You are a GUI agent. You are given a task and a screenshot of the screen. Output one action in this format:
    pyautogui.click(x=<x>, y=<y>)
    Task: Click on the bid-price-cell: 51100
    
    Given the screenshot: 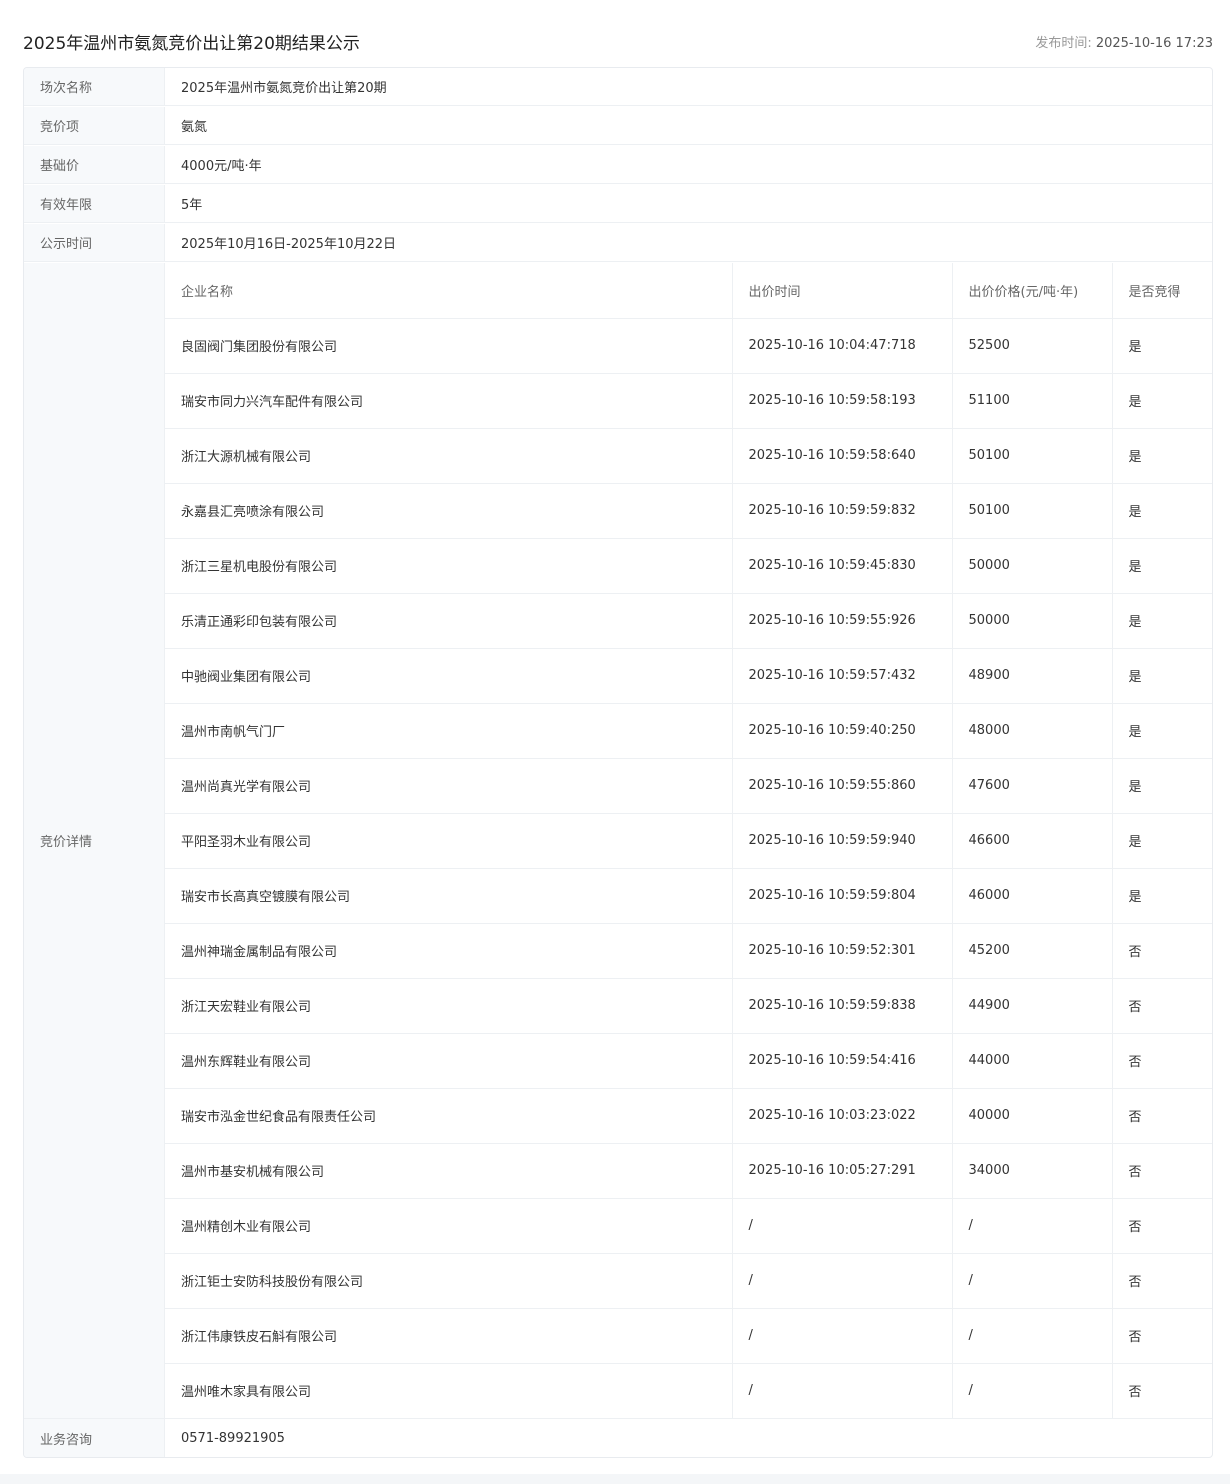 What is the action you would take?
    pyautogui.click(x=1031, y=401)
    